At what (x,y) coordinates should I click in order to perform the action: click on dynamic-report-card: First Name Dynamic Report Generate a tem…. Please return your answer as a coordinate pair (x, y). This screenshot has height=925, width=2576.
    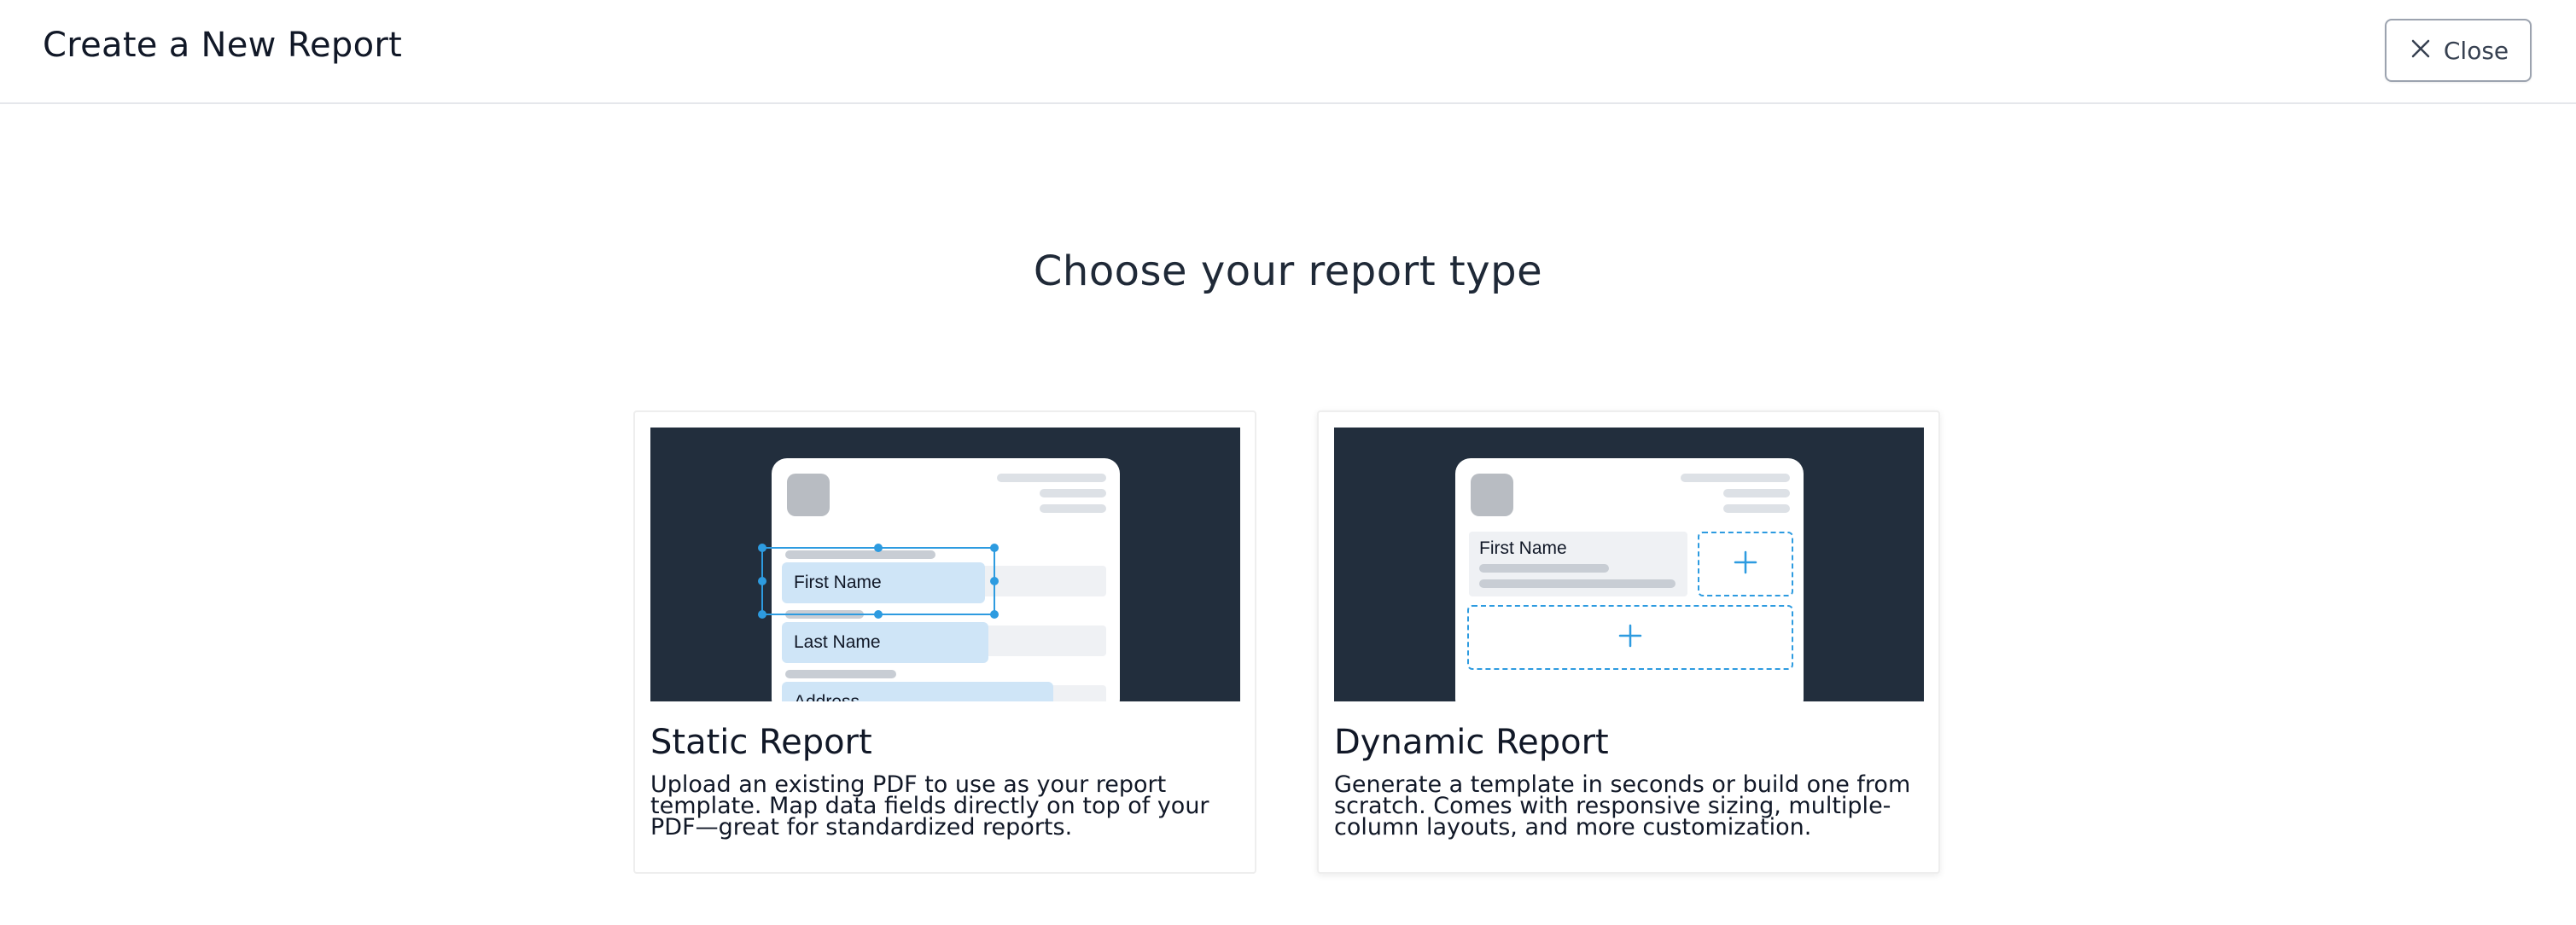
    Looking at the image, I should click on (1628, 642).